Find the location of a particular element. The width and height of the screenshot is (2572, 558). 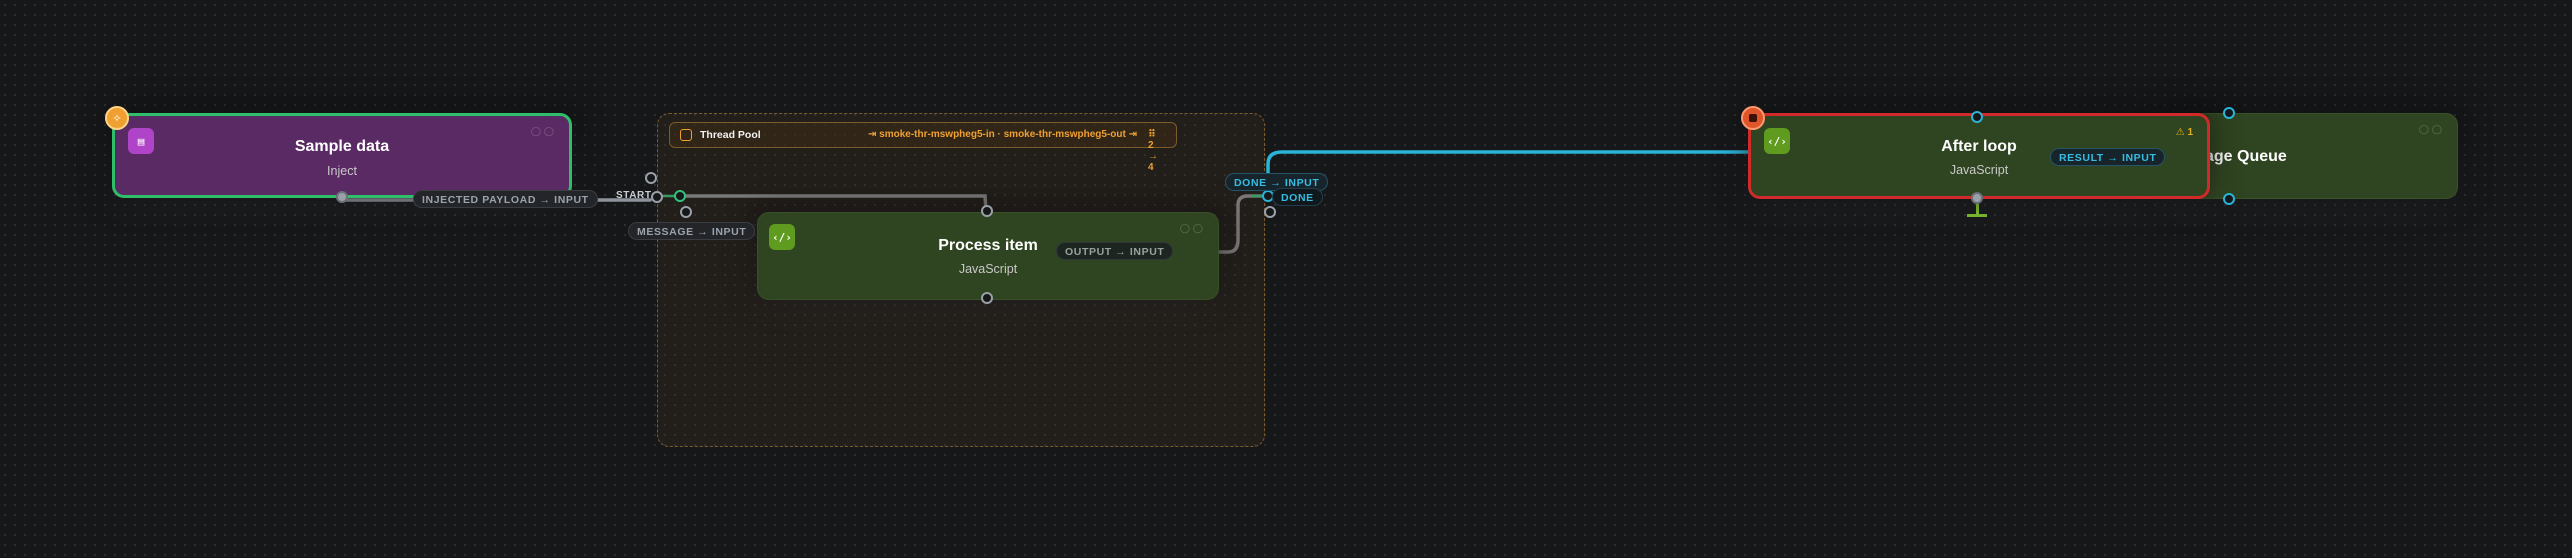

after-loop-output-stub-base is located at coordinates (1977, 215).